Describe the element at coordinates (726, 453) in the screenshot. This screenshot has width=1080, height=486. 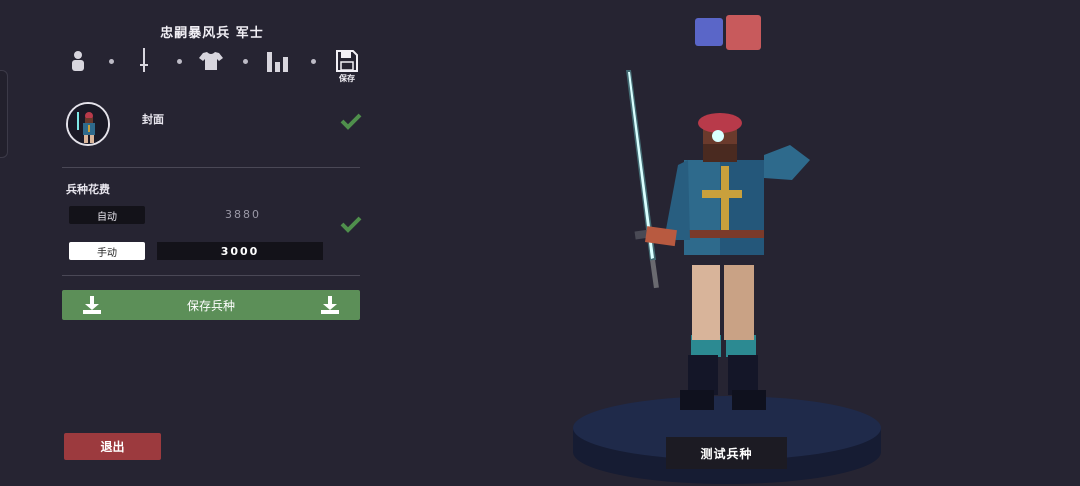
I see `test-unit-button: 测试兵种` at that location.